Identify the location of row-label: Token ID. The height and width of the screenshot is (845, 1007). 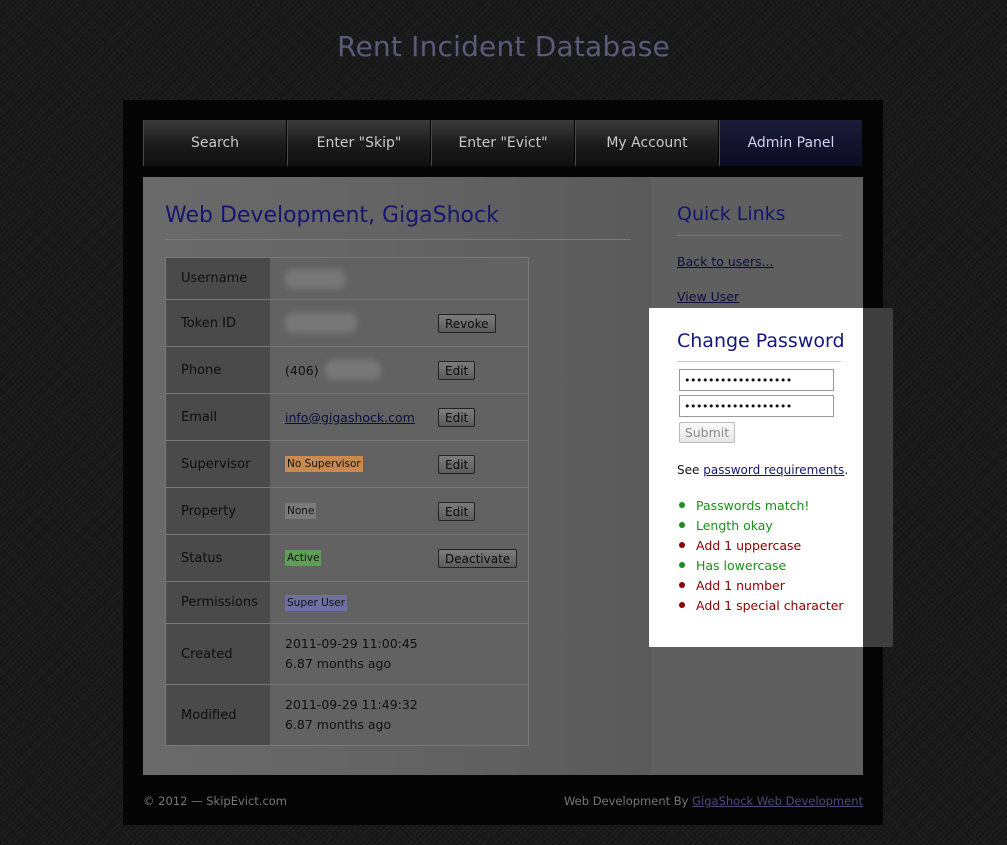
(218, 323).